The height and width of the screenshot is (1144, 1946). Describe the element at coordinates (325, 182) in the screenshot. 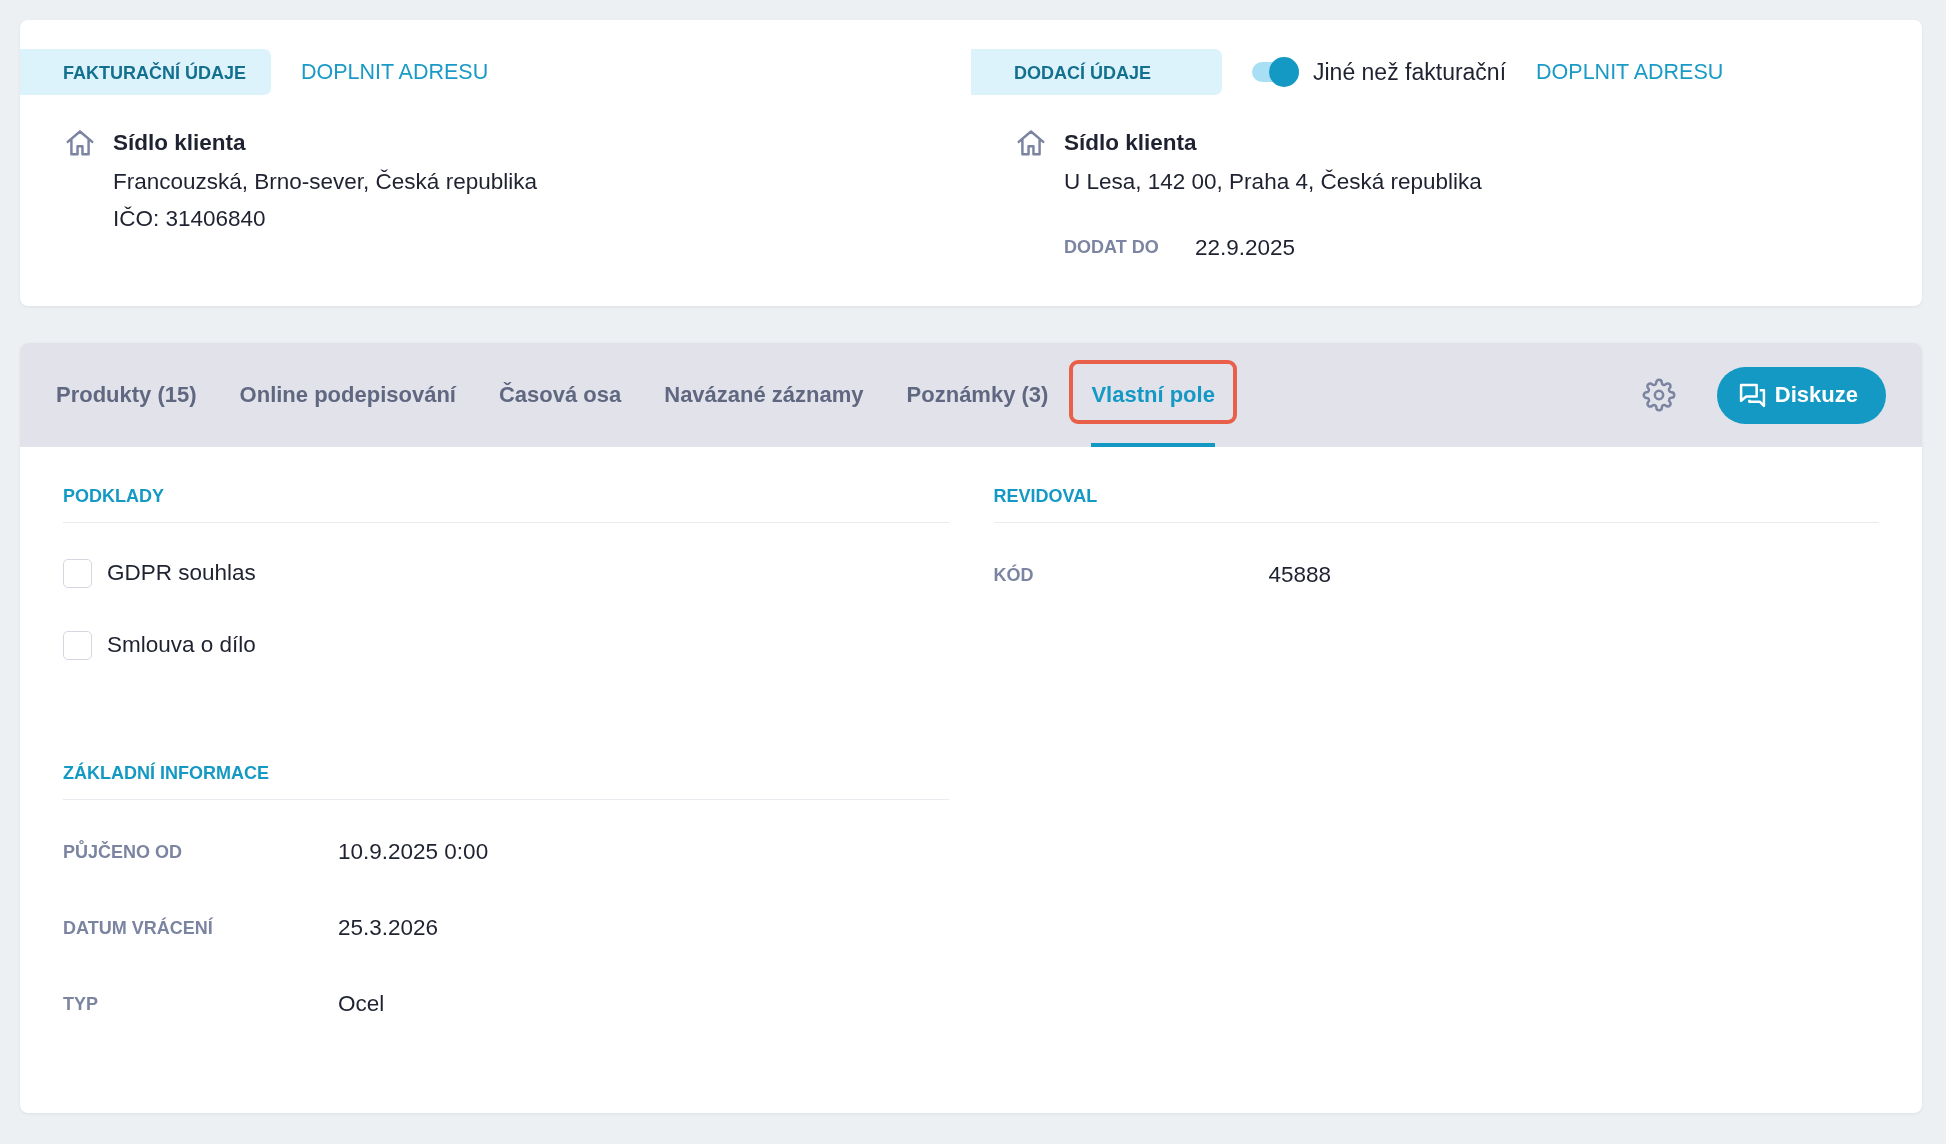

I see `address-line: Francouzská, Brno-sever, Česká republika` at that location.